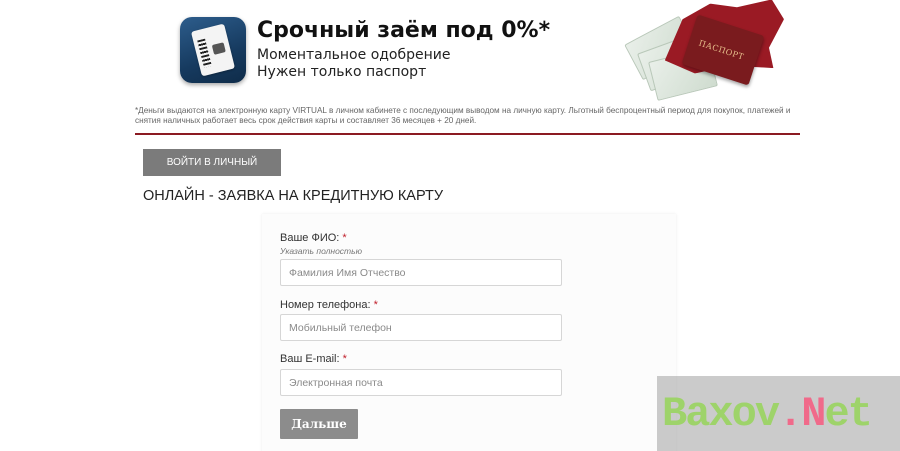  What do you see at coordinates (313, 238) in the screenshot?
I see `name-field-label: Ваше ФИО: *` at bounding box center [313, 238].